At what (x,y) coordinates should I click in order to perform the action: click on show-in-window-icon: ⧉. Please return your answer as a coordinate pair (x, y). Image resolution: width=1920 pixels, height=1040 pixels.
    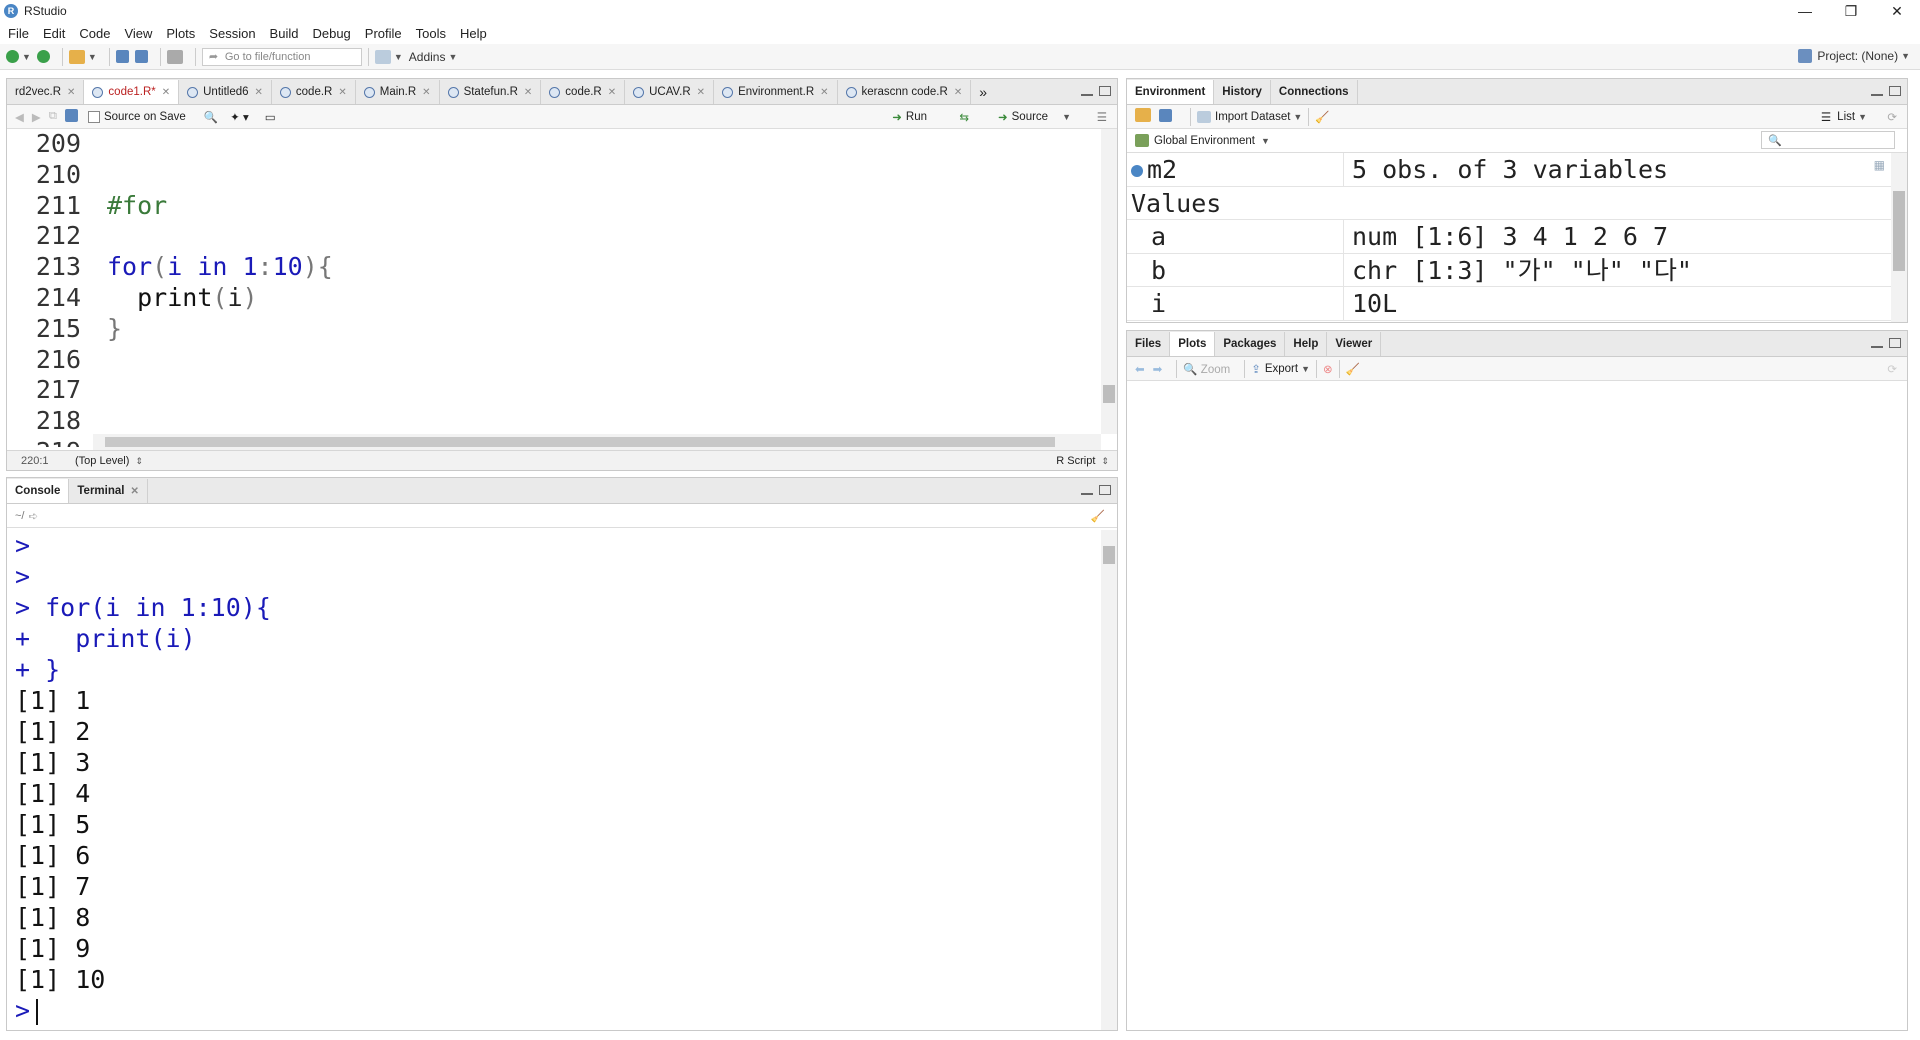
    Looking at the image, I should click on (53, 116).